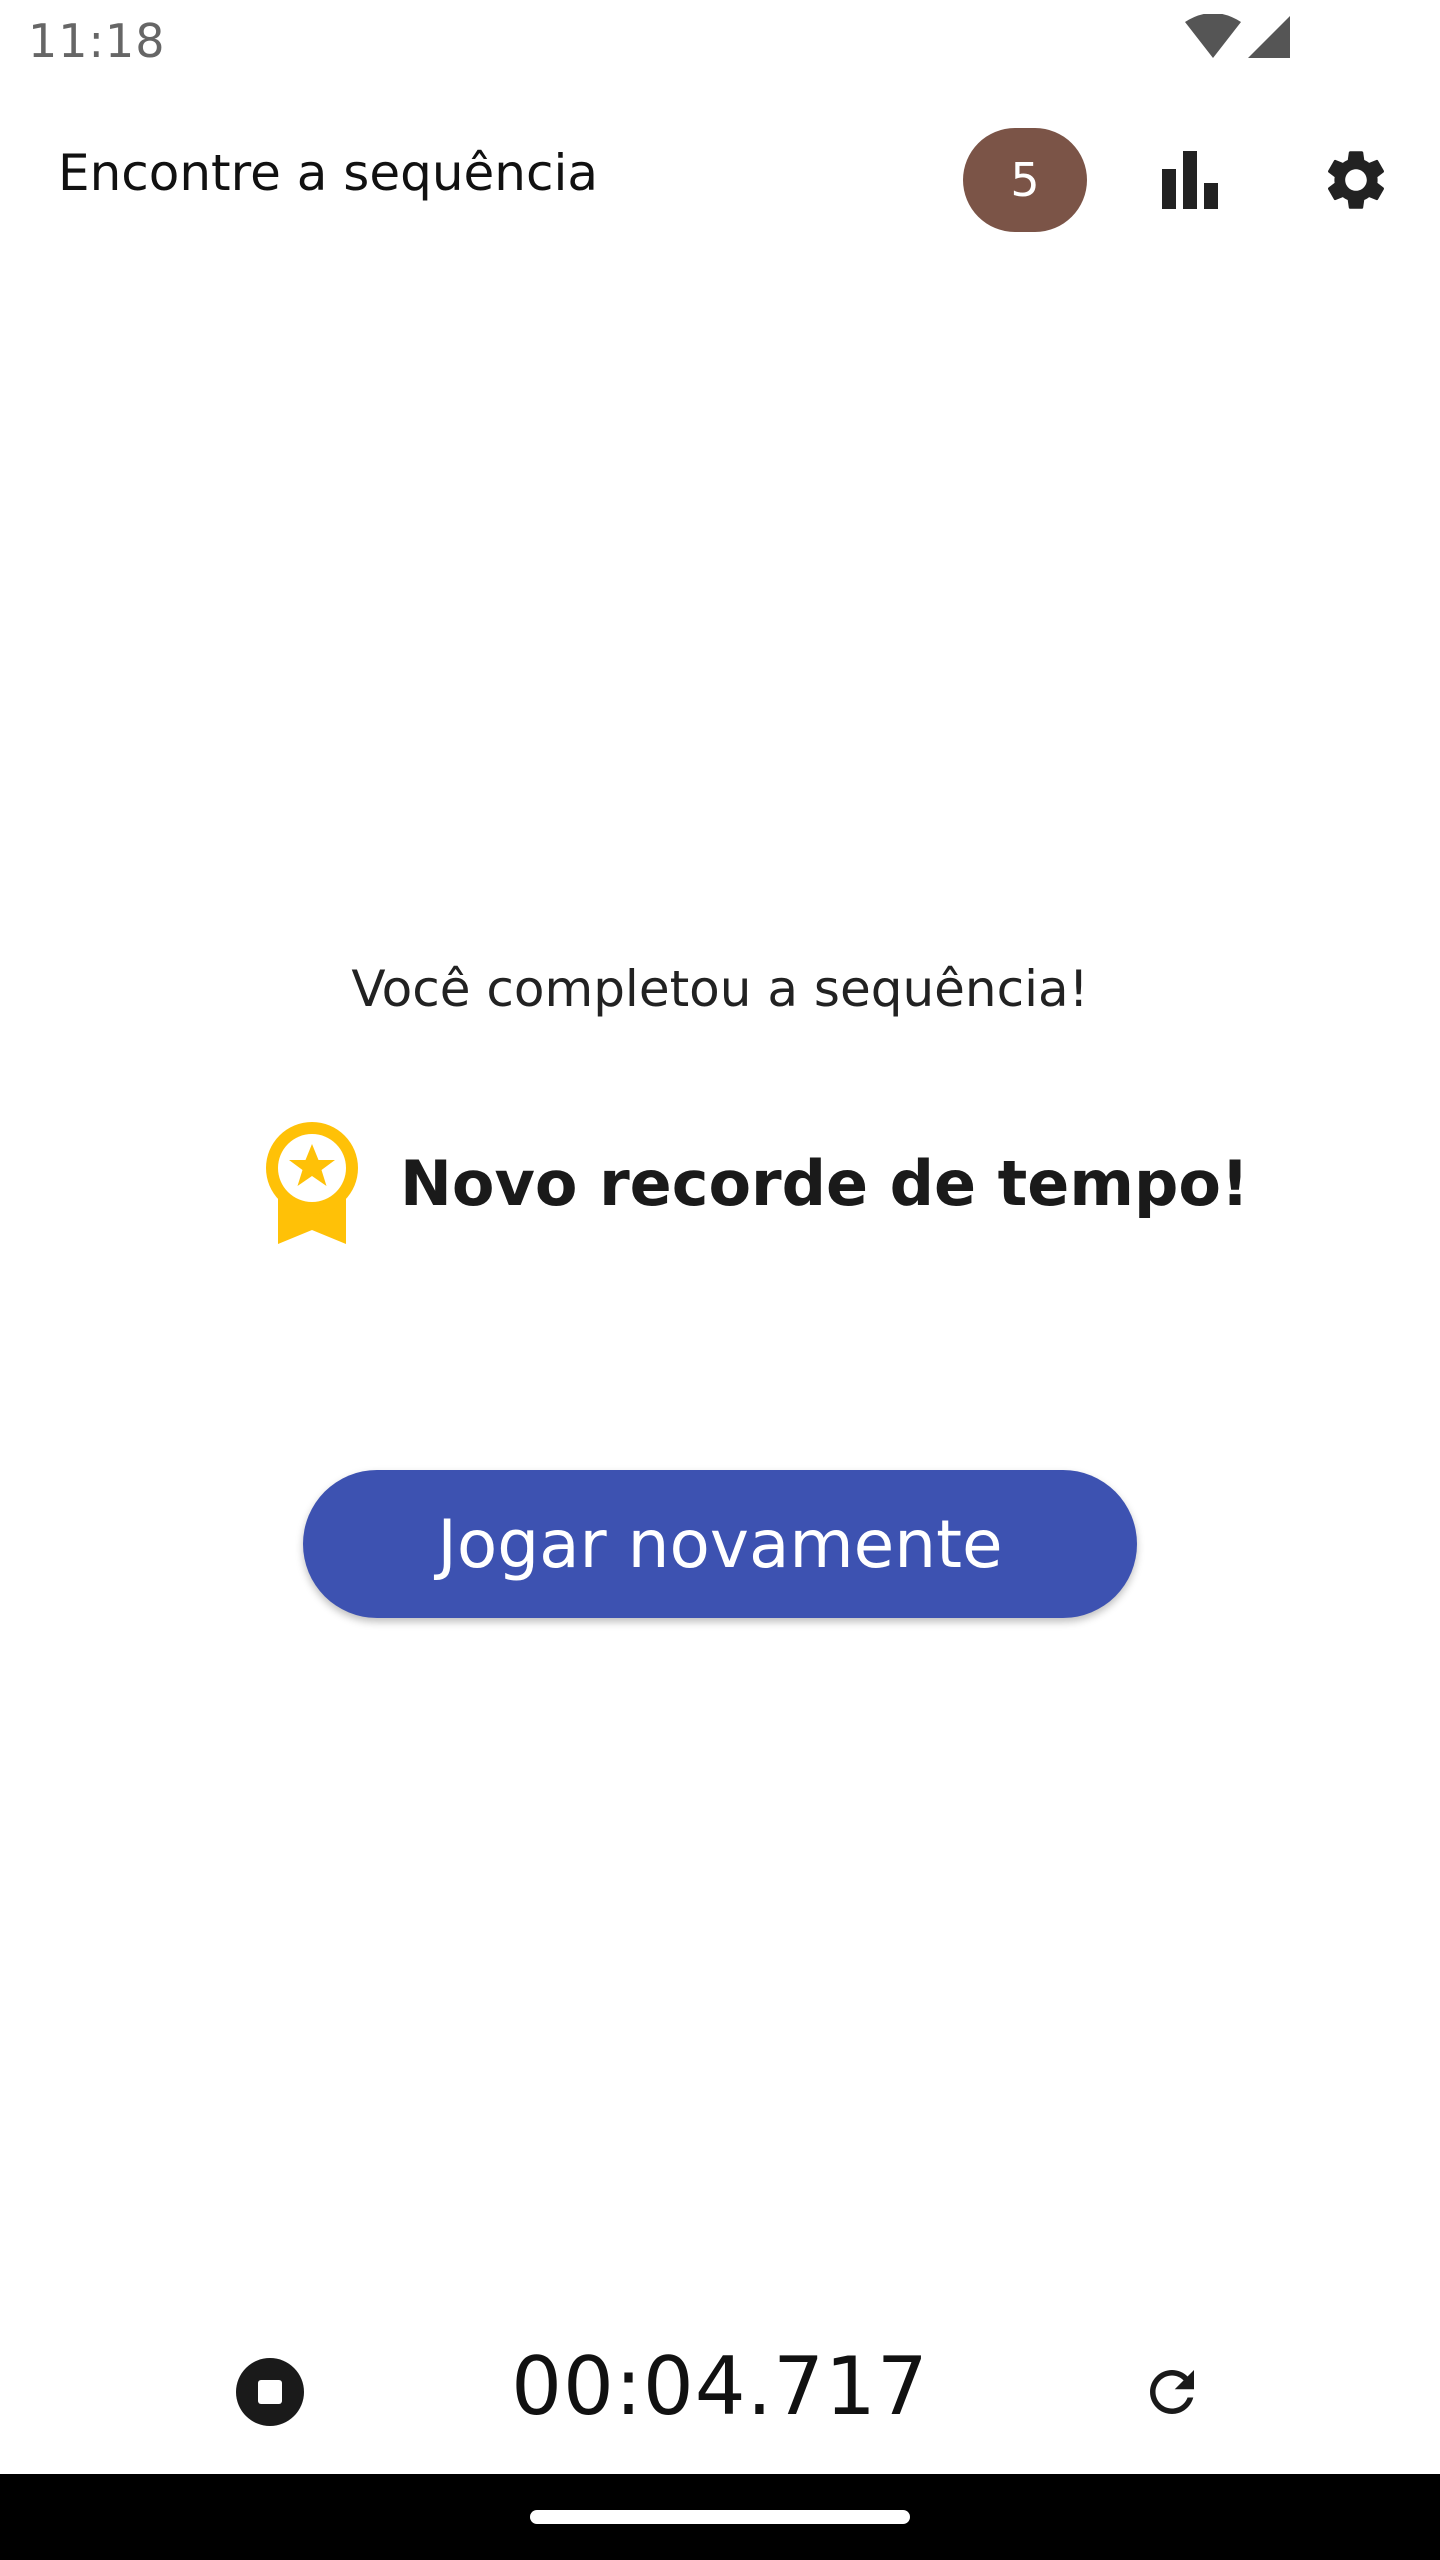 The height and width of the screenshot is (2560, 1440). I want to click on cell-signal-icon, so click(1269, 37).